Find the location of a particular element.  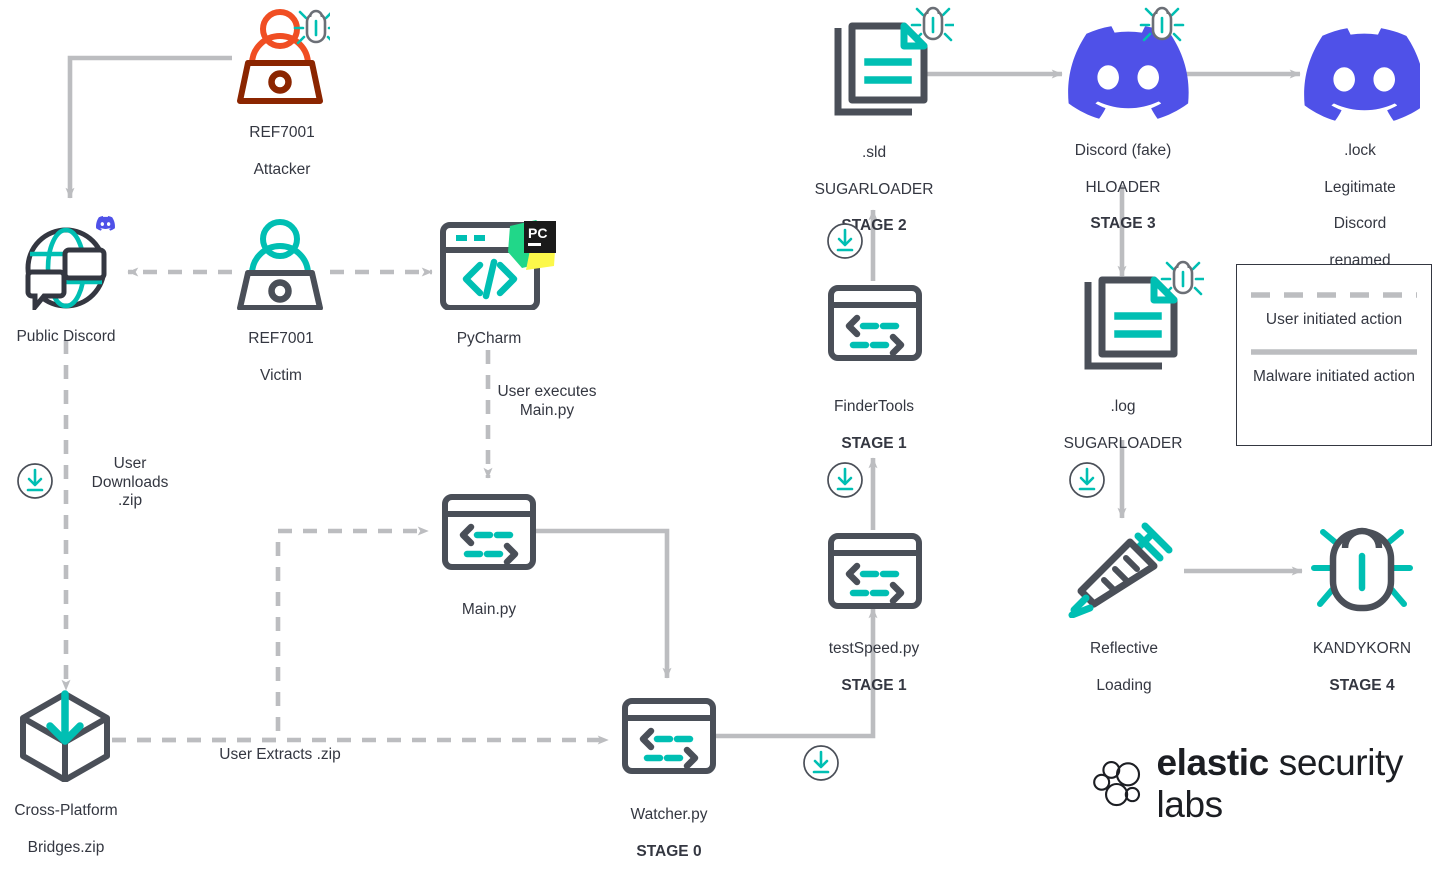

download-badge-watcher is located at coordinates (821, 765).